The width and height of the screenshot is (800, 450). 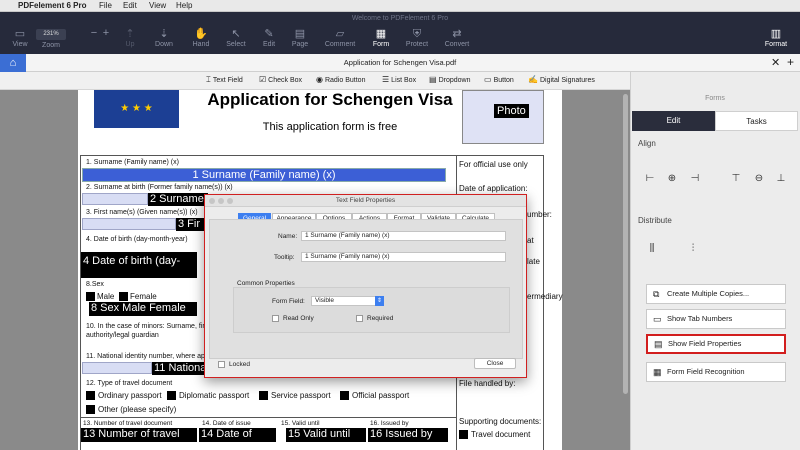 What do you see at coordinates (716, 372) in the screenshot?
I see `form-field-recognition-button: ▦ Form Field Recognition` at bounding box center [716, 372].